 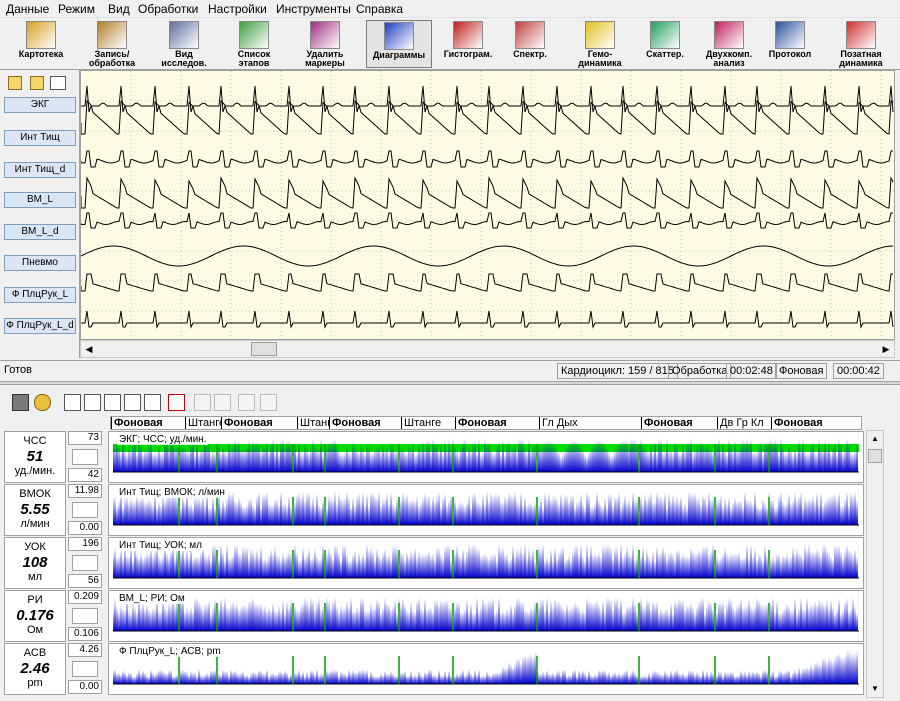 What do you see at coordinates (379, 9) in the screenshot?
I see `menu-help: Справка` at bounding box center [379, 9].